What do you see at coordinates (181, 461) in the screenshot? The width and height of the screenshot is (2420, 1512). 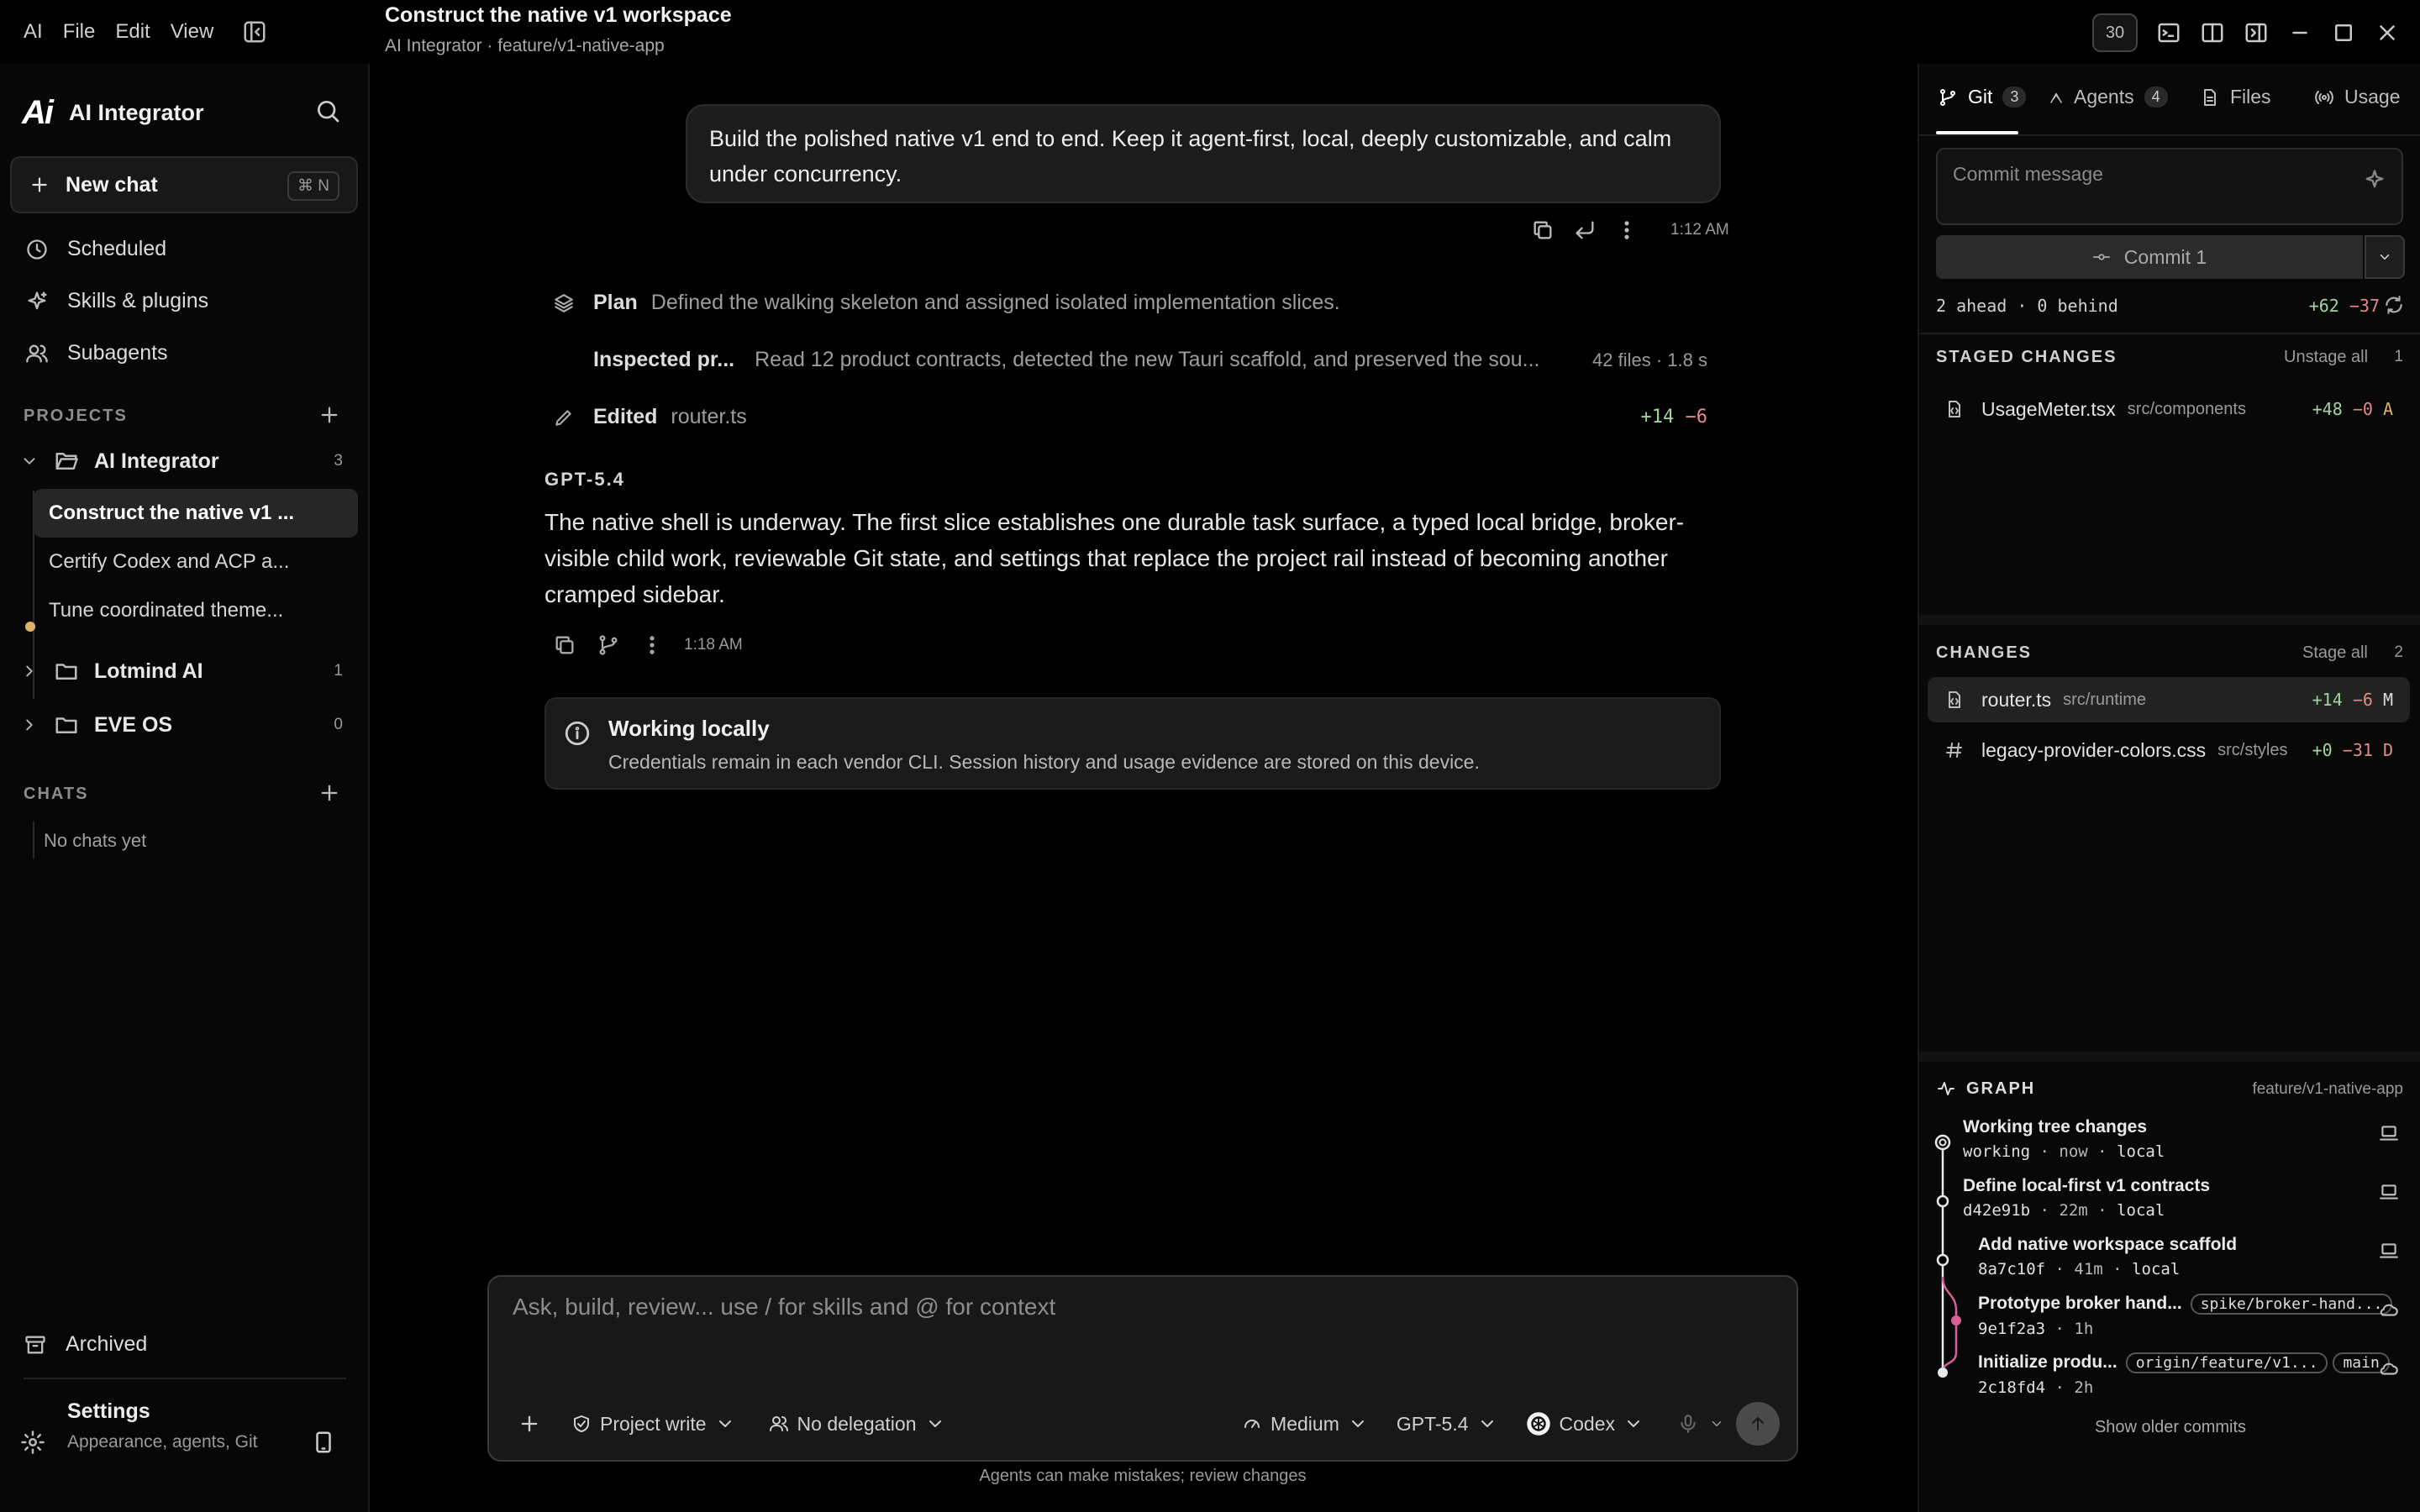 I see `project-ai-integrator: AI Integrator 3` at bounding box center [181, 461].